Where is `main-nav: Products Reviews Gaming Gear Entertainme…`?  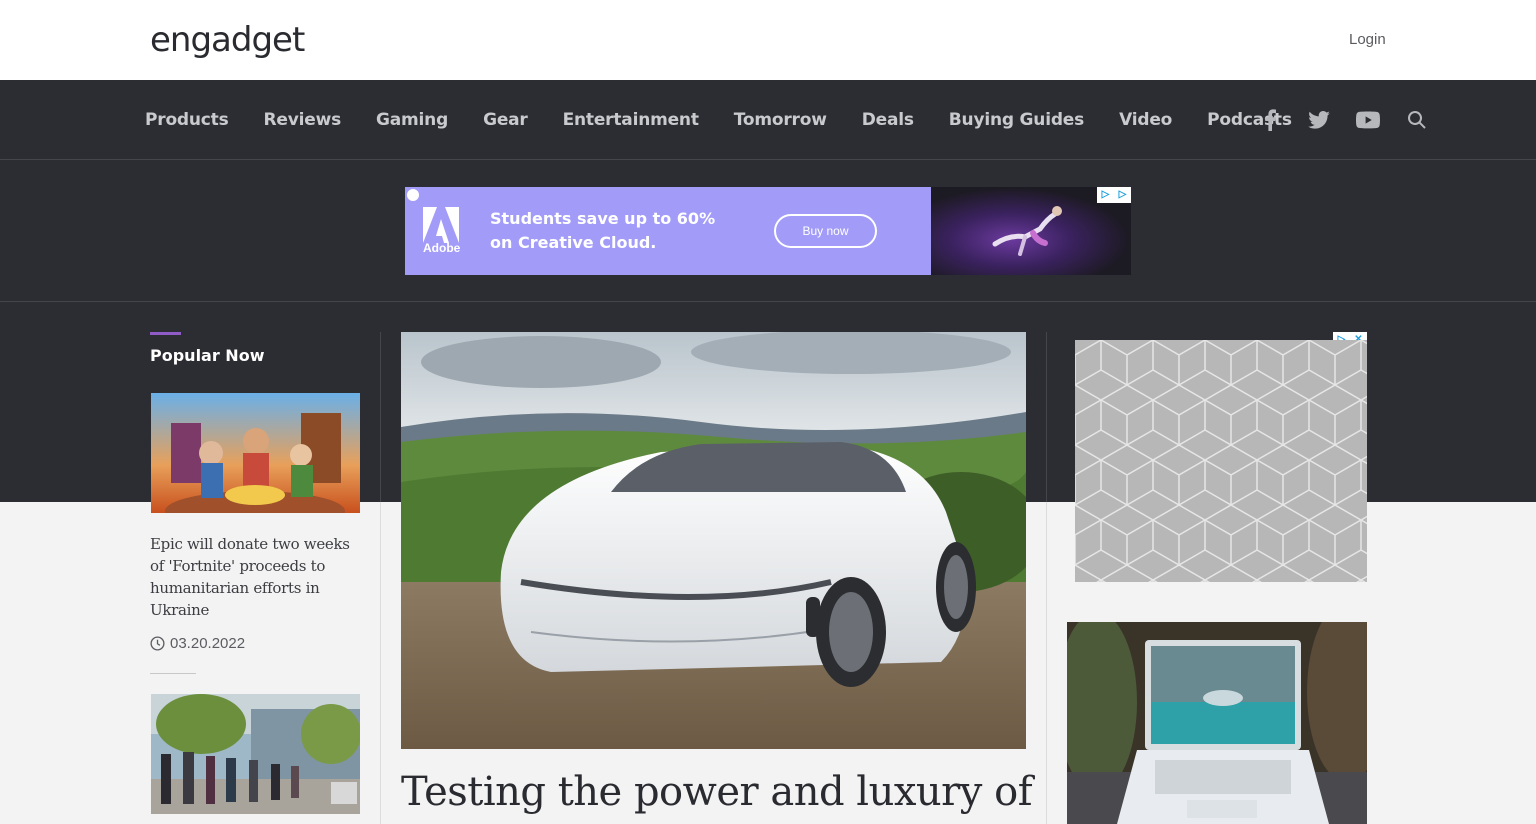 main-nav: Products Reviews Gaming Gear Entertainme… is located at coordinates (768, 120).